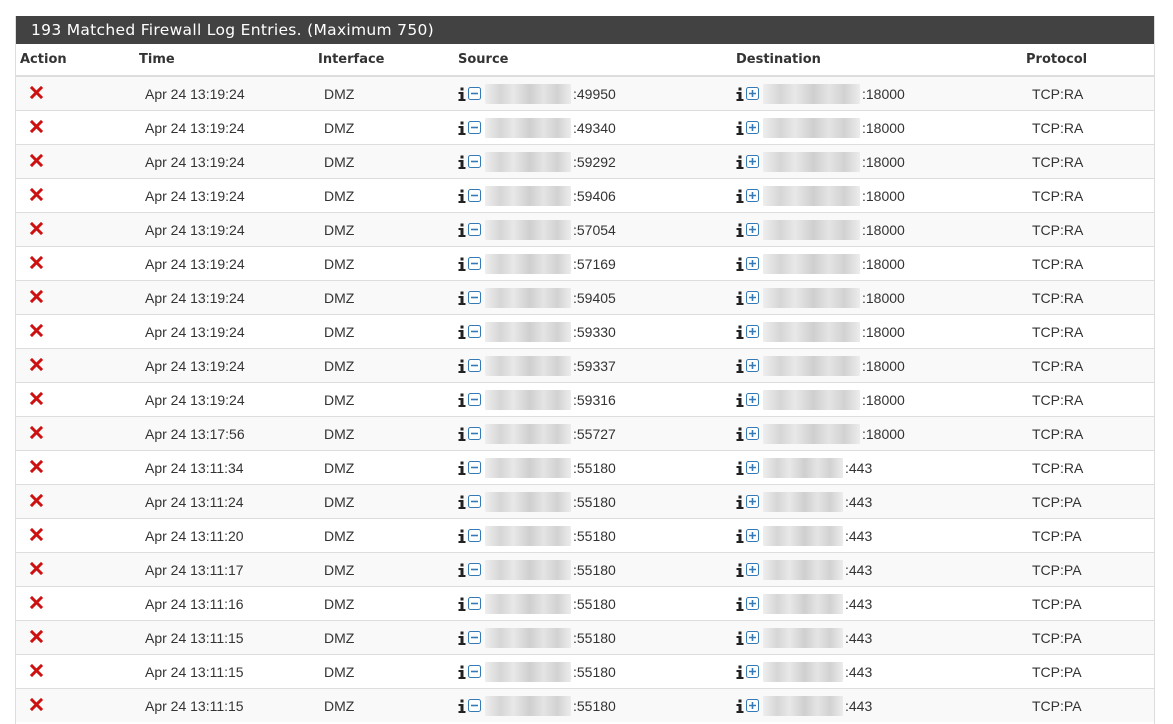 Image resolution: width=1173 pixels, height=724 pixels. I want to click on column-header-interface: Interface, so click(384, 60).